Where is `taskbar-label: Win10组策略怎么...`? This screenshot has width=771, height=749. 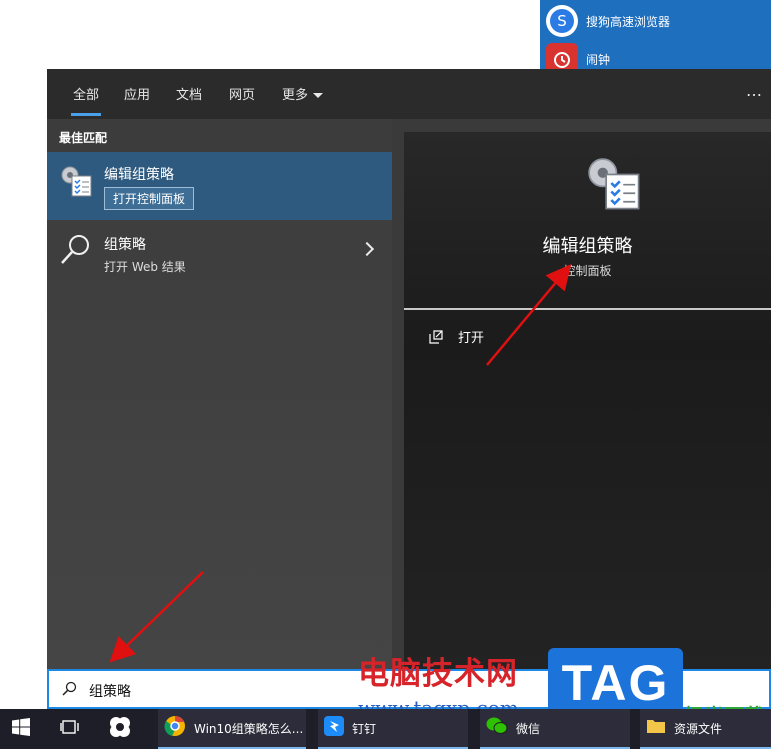
taskbar-label: Win10组策略怎么... is located at coordinates (249, 728).